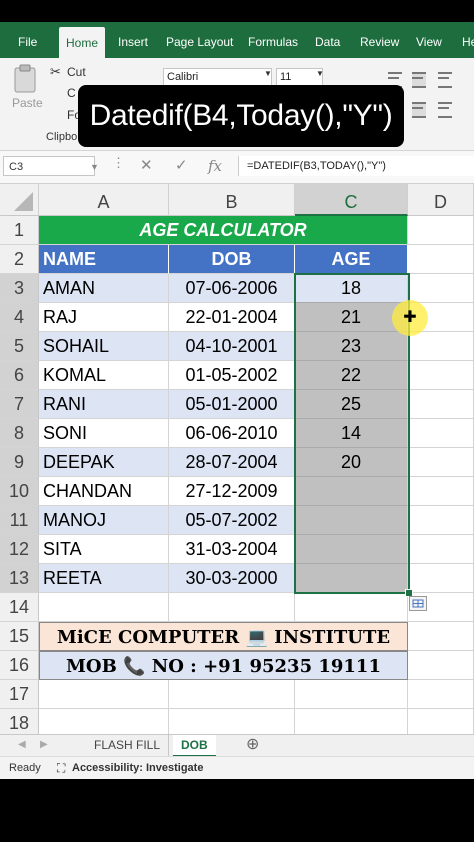  Describe the element at coordinates (441, 694) in the screenshot. I see `cell-d17` at that location.